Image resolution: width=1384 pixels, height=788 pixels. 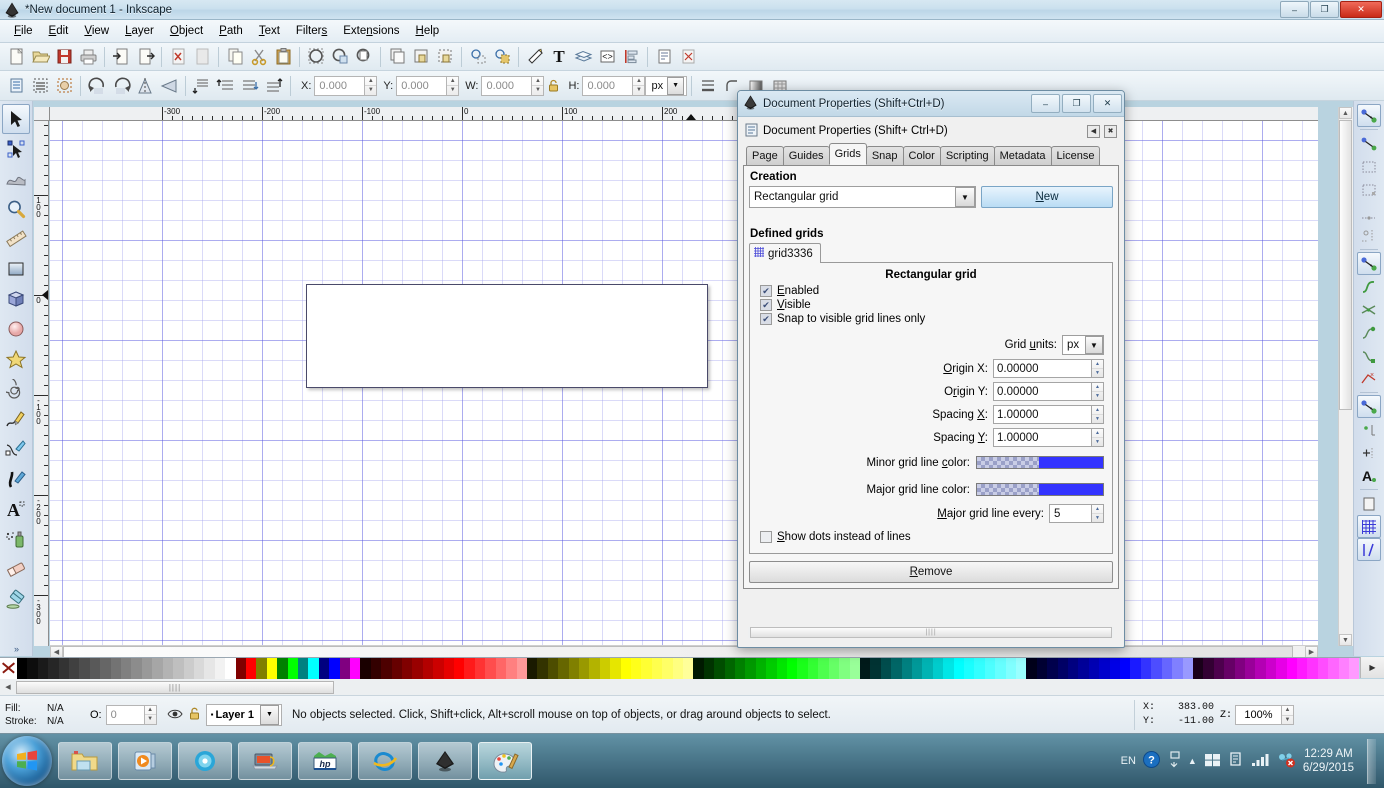 What do you see at coordinates (421, 57) in the screenshot?
I see `group-icon` at bounding box center [421, 57].